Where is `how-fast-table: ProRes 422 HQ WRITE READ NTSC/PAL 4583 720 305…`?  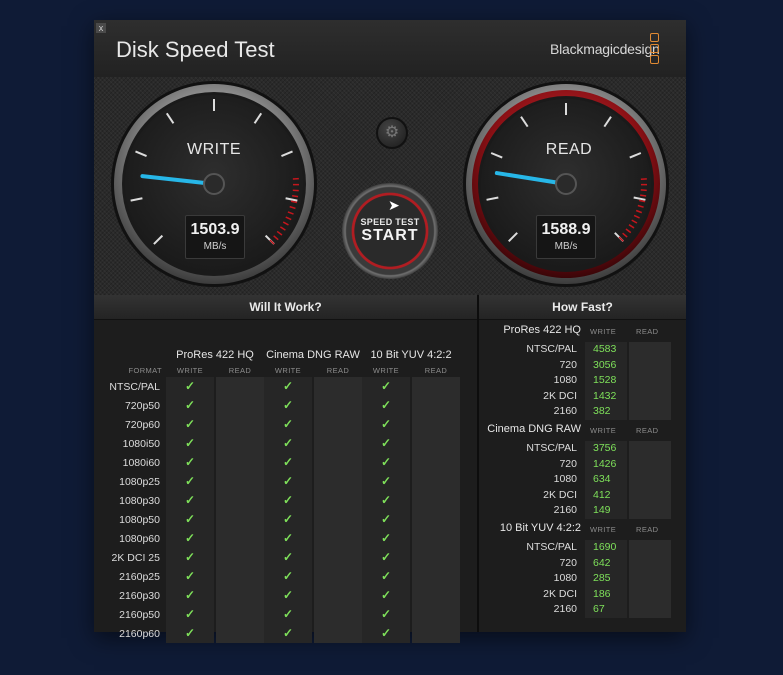
how-fast-table: ProRes 422 HQ WRITE READ NTSC/PAL 4583 720 305… is located at coordinates (582, 475).